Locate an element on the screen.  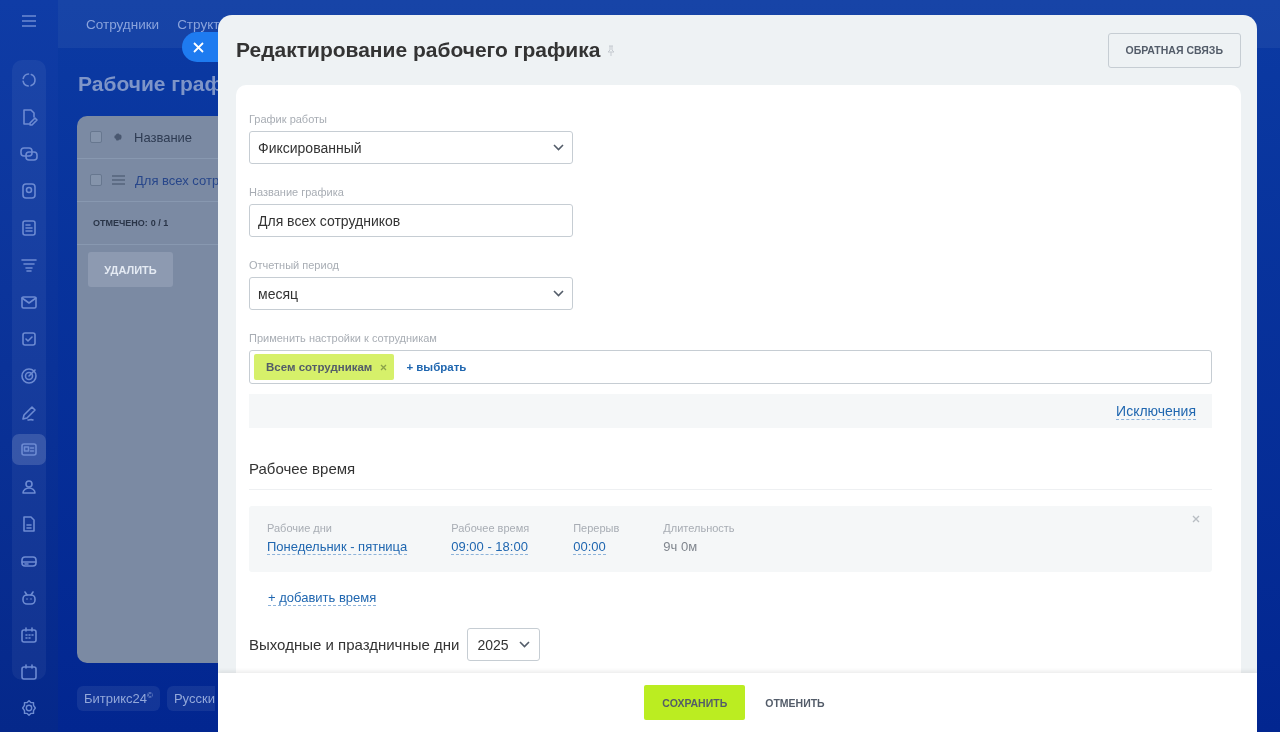
section-heading: Рабочее время is located at coordinates (730, 475).